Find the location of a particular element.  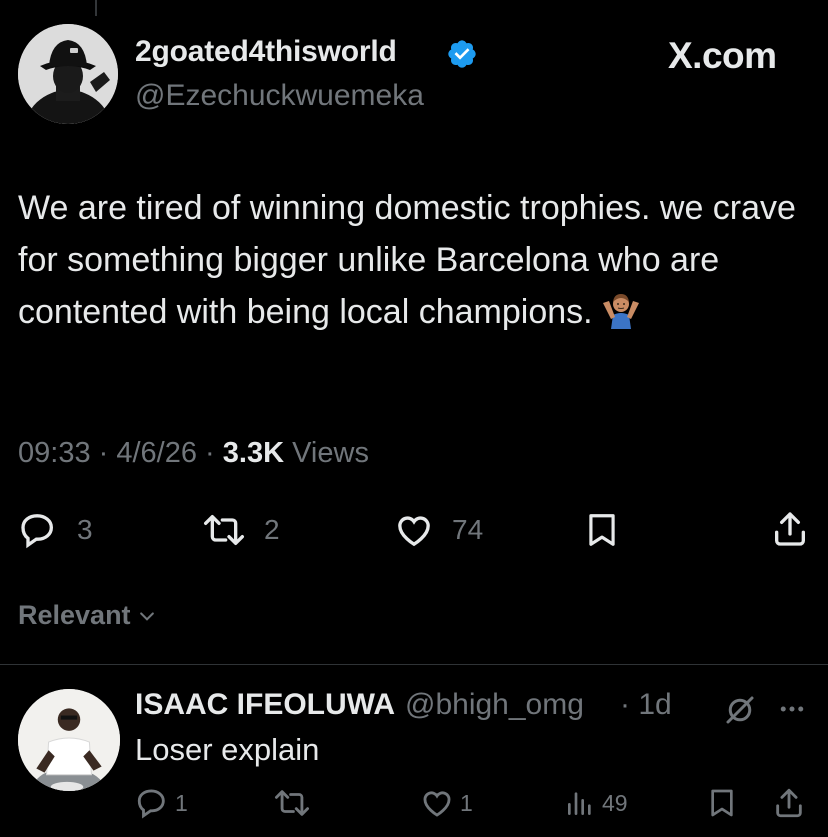

reply-reply-button: 1 is located at coordinates (161, 803).